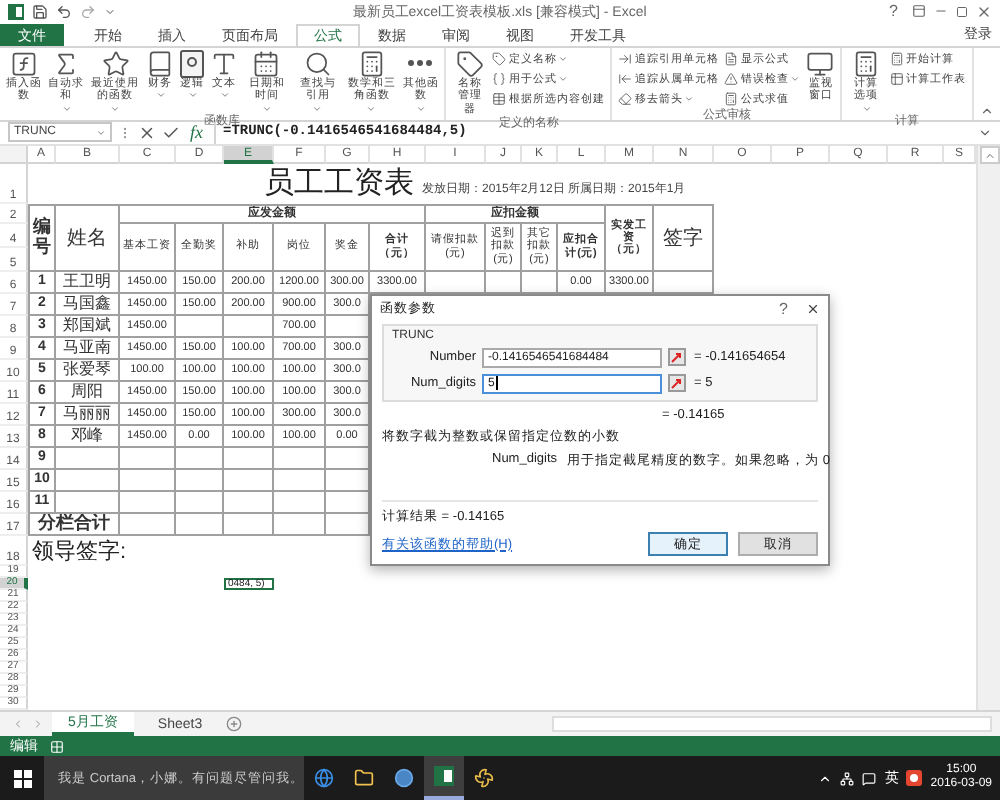  What do you see at coordinates (234, 724) in the screenshot?
I see `add-sheet-icon` at bounding box center [234, 724].